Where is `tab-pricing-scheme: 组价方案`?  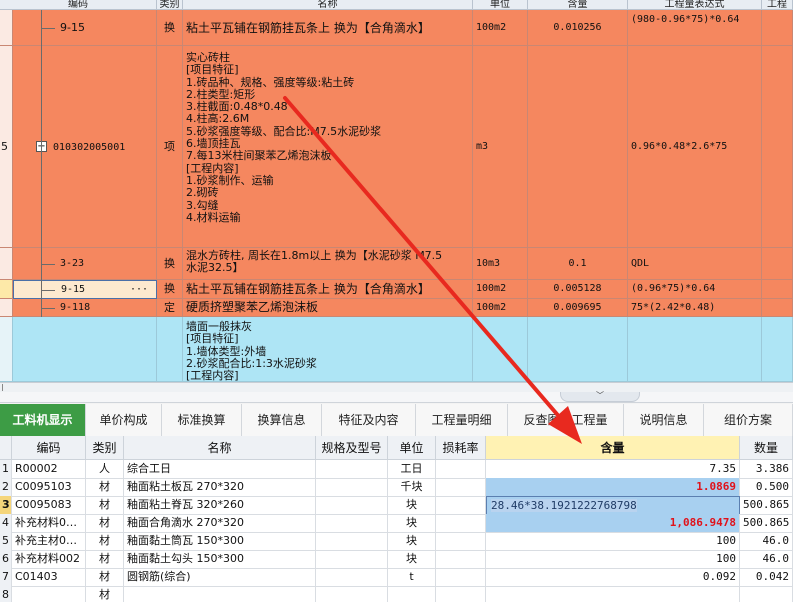 tab-pricing-scheme: 组价方案 is located at coordinates (748, 420).